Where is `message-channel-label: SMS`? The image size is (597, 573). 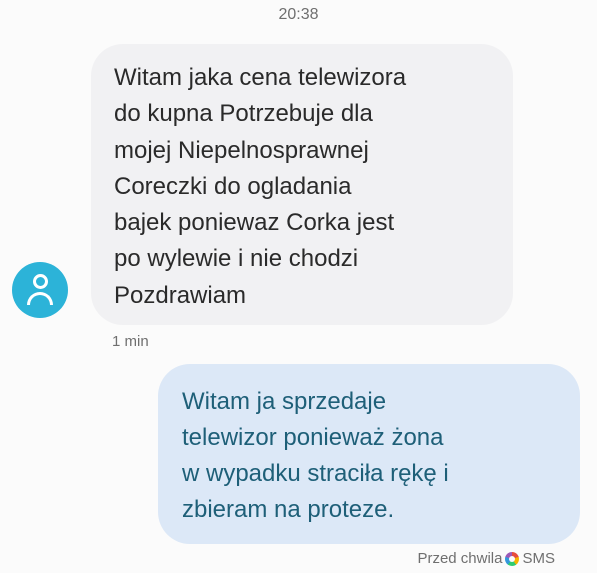 message-channel-label: SMS is located at coordinates (538, 558).